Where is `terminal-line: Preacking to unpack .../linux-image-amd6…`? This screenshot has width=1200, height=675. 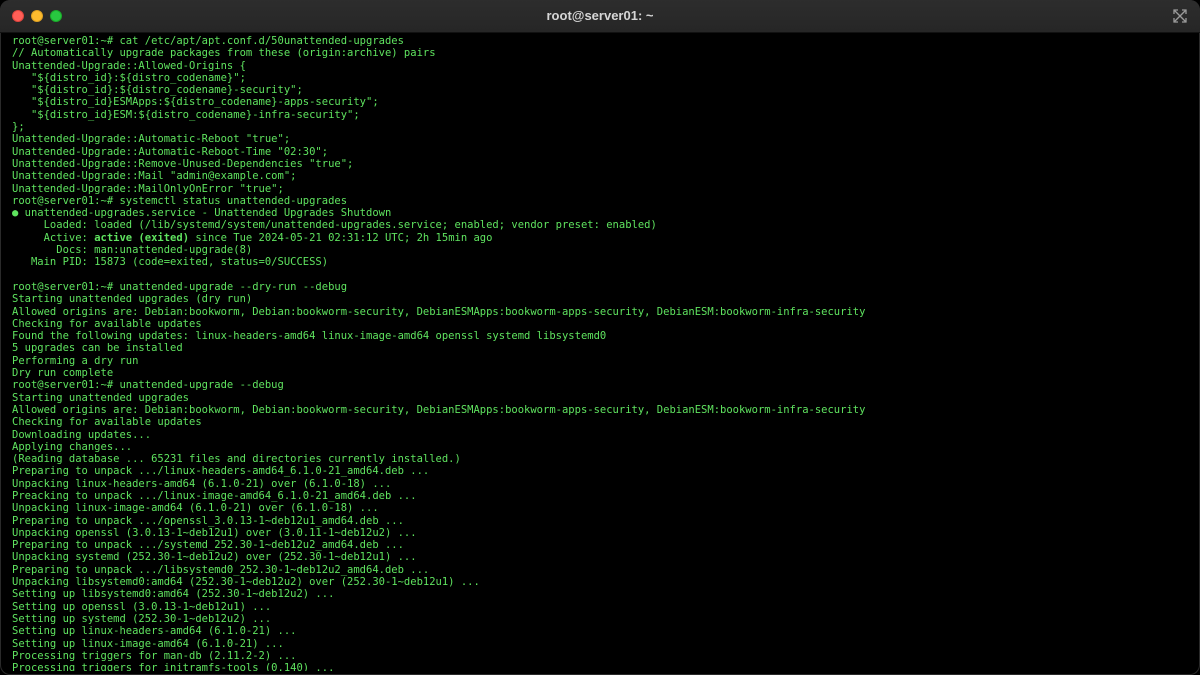
terminal-line: Preacking to unpack .../linux-image-amd6… is located at coordinates (214, 495).